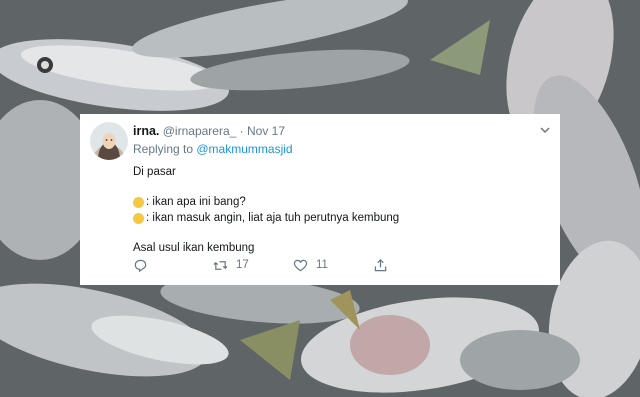 The width and height of the screenshot is (640, 397). I want to click on tweet-line-2: : ikan apa ini bang?, so click(266, 202).